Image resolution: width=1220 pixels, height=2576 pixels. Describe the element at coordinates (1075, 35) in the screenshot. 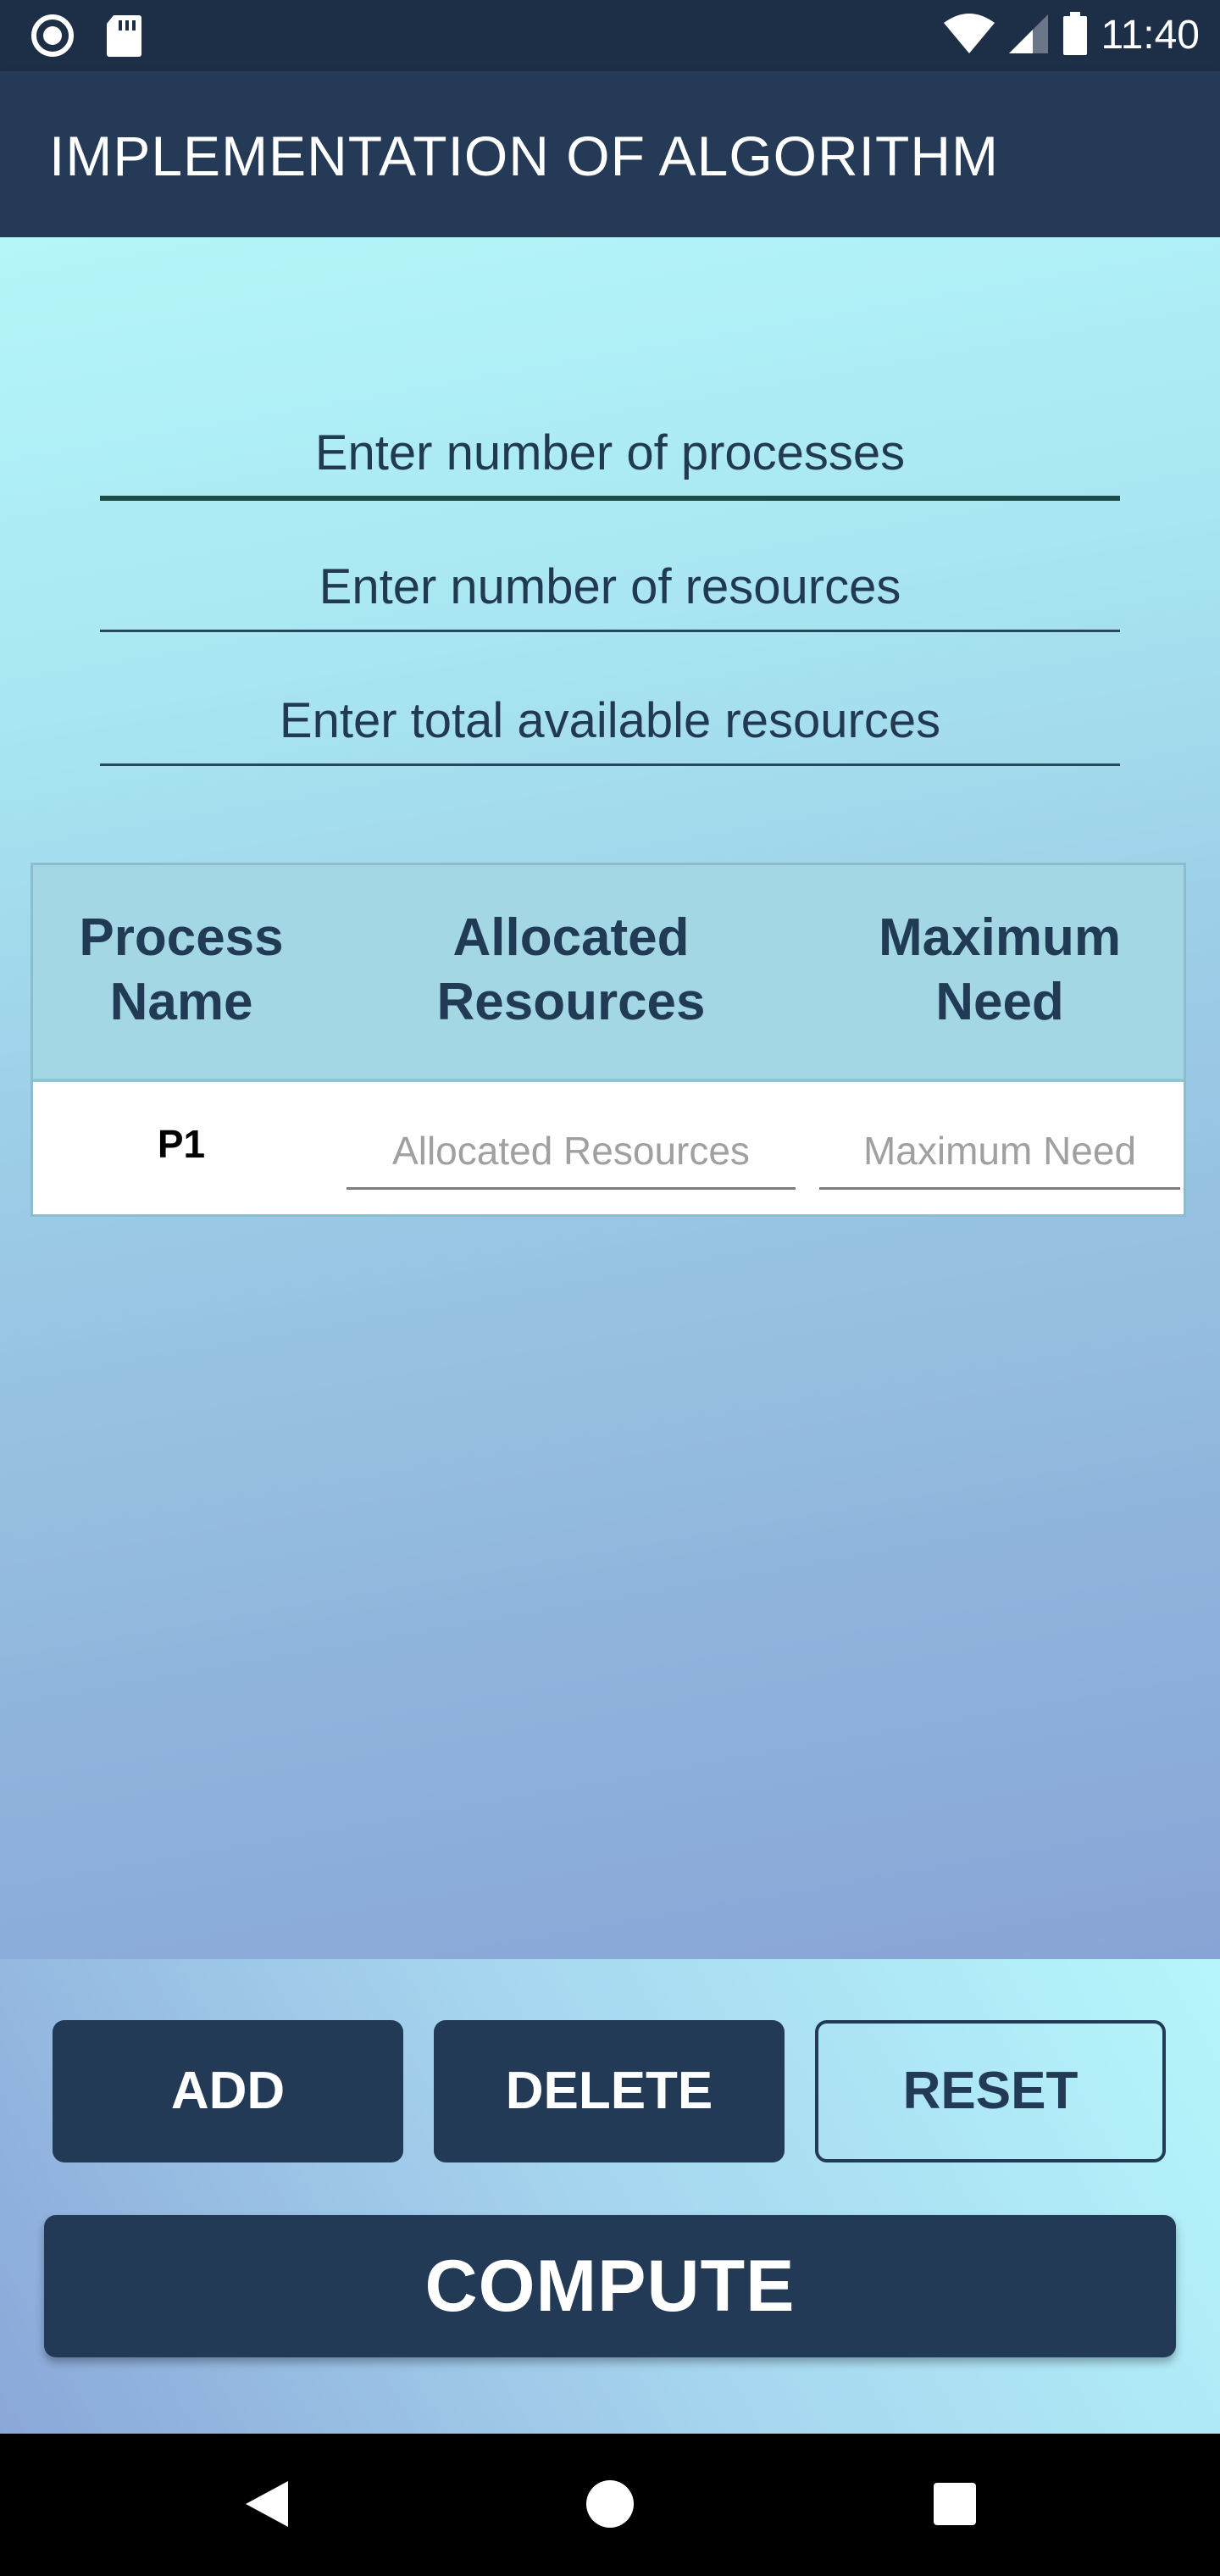

I see `battery-icon` at that location.